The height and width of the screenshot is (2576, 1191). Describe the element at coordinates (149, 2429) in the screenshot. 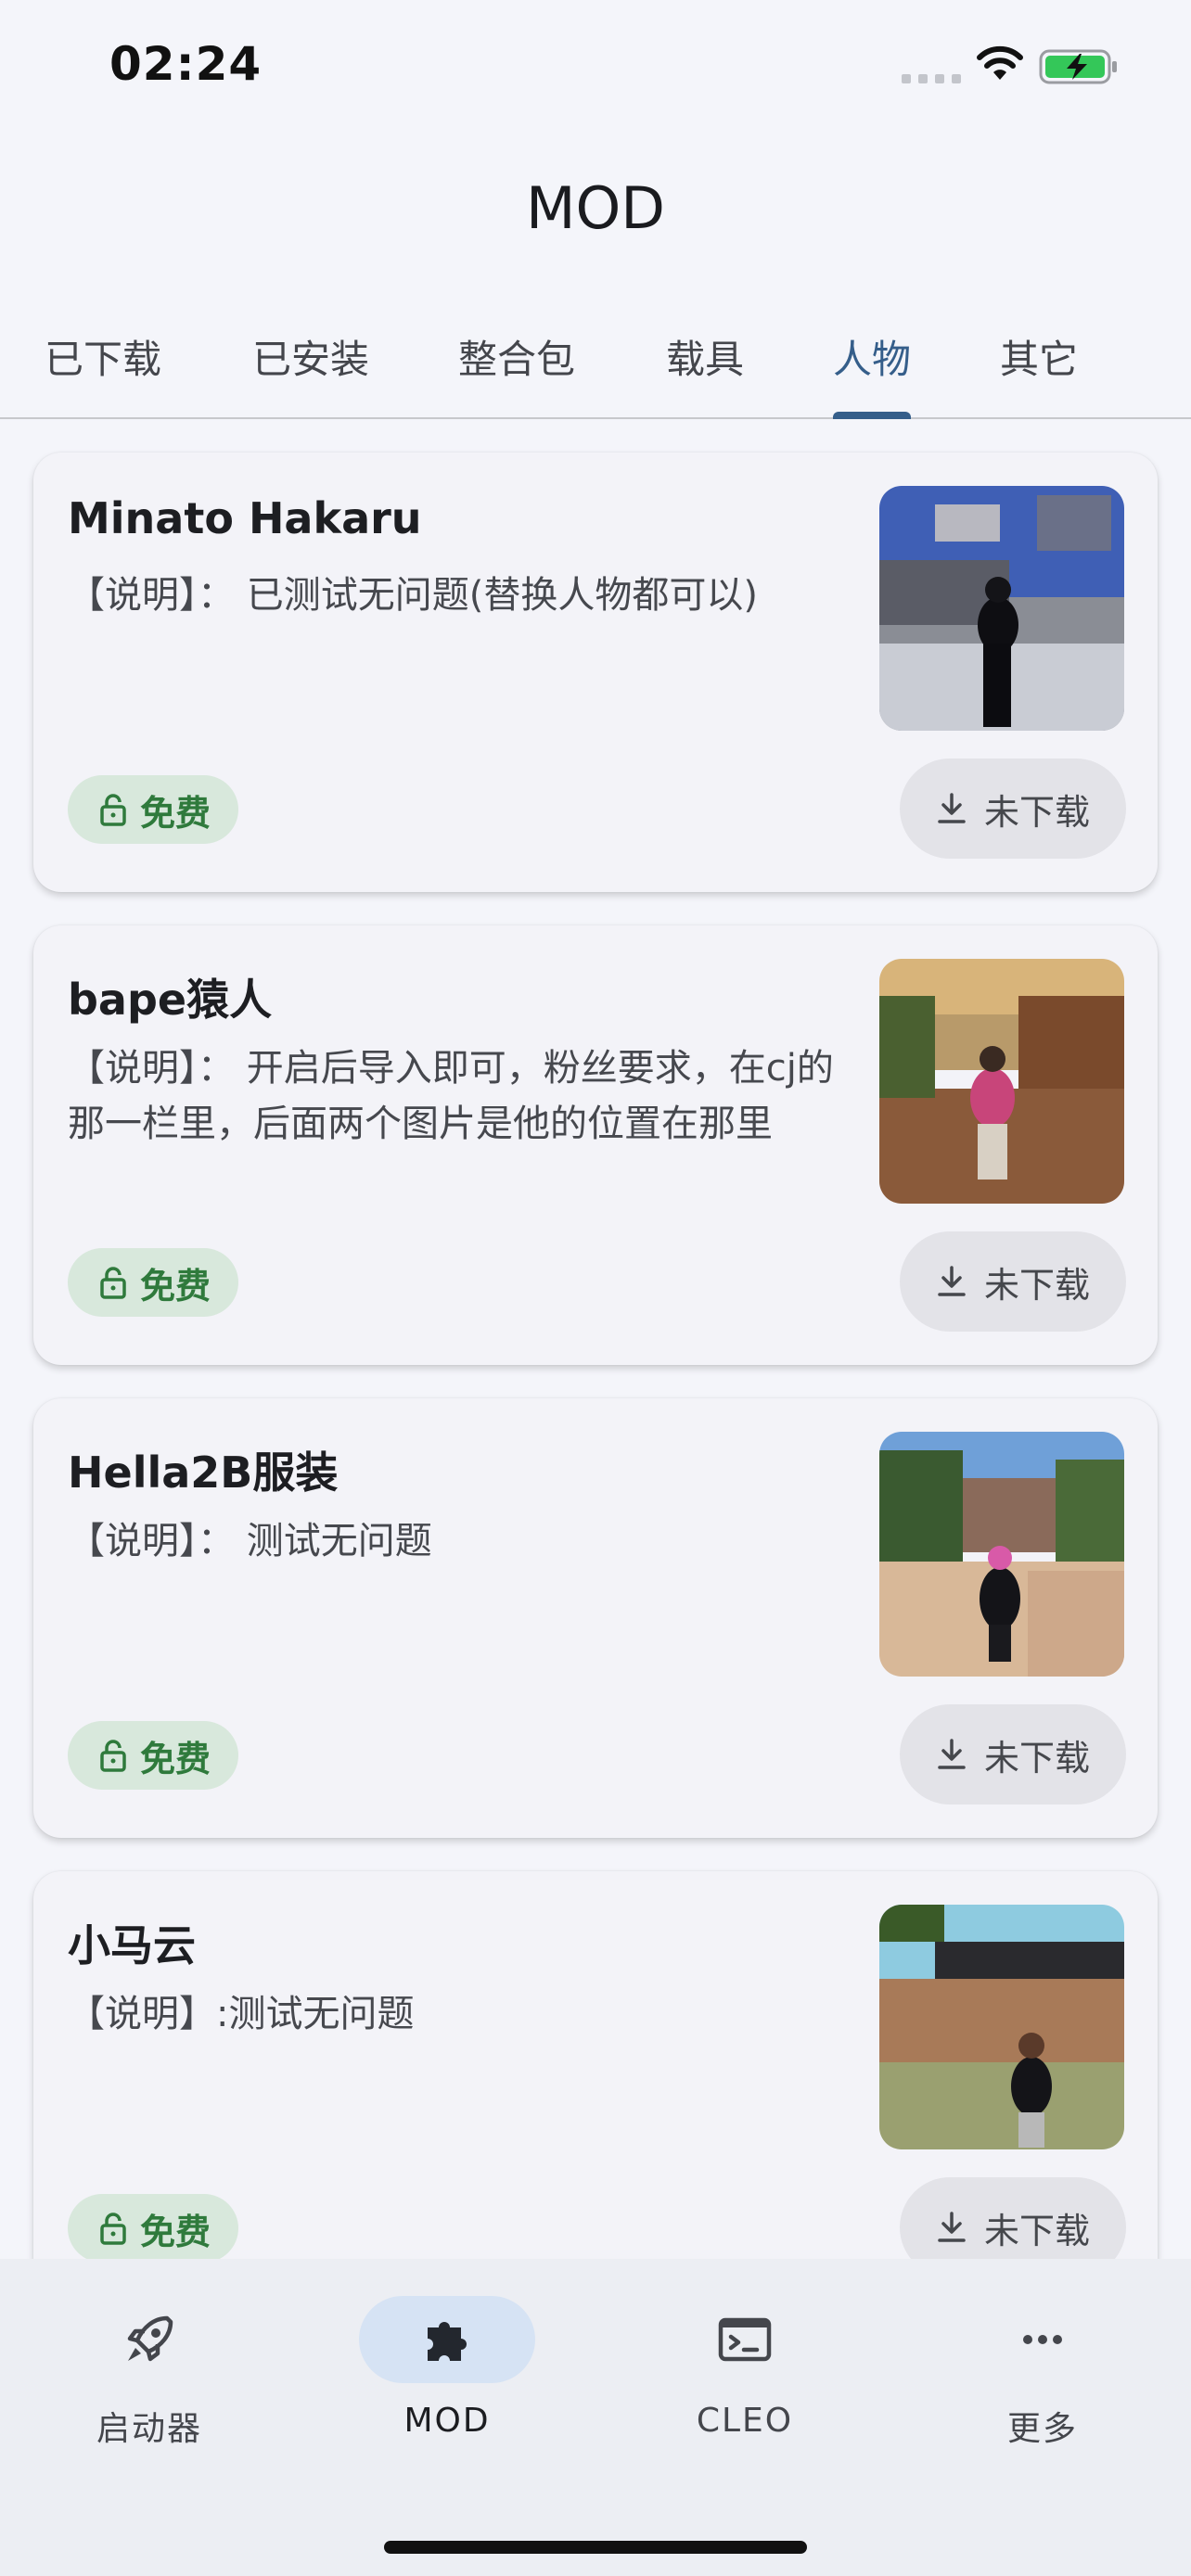

I see `nav-label: 启动器` at that location.